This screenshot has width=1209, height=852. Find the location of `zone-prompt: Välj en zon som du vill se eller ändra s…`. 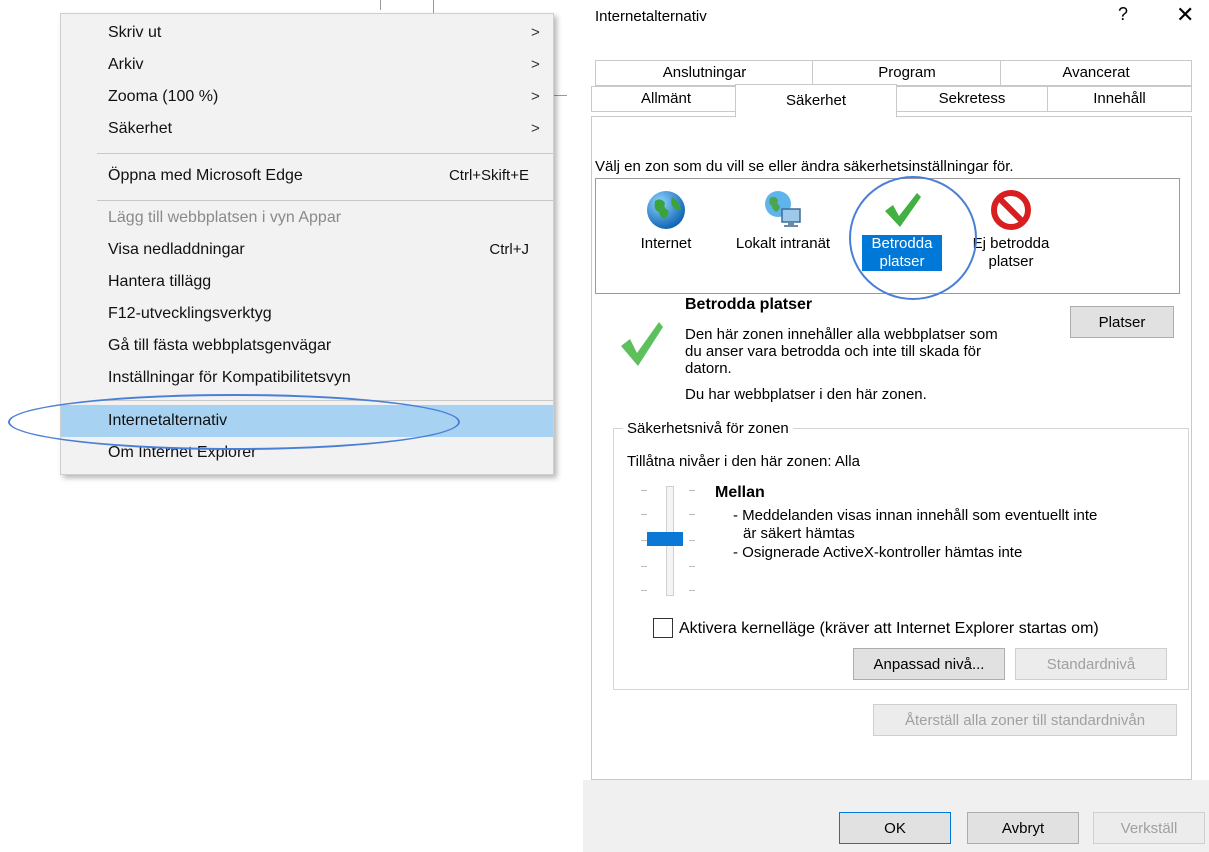

zone-prompt: Välj en zon som du vill se eller ändra s… is located at coordinates (804, 166).